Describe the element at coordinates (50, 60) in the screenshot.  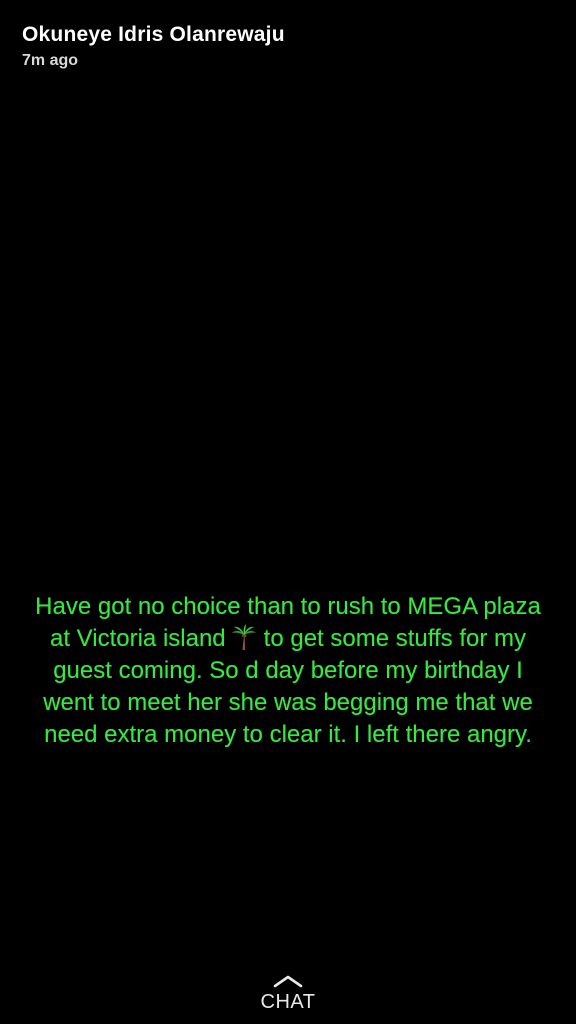
I see `story-timestamp: 7m ago` at that location.